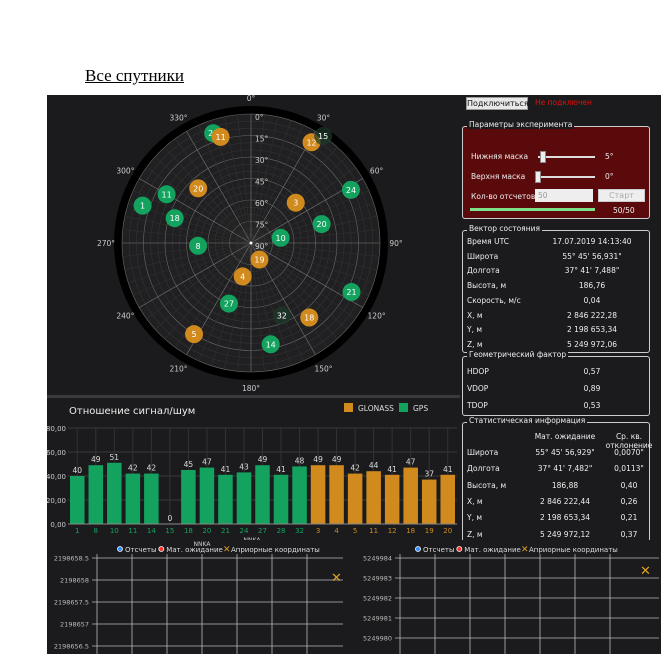 This screenshot has height=654, width=661. What do you see at coordinates (71, 603) in the screenshot?
I see `y-tick-label: 2198657.5` at bounding box center [71, 603].